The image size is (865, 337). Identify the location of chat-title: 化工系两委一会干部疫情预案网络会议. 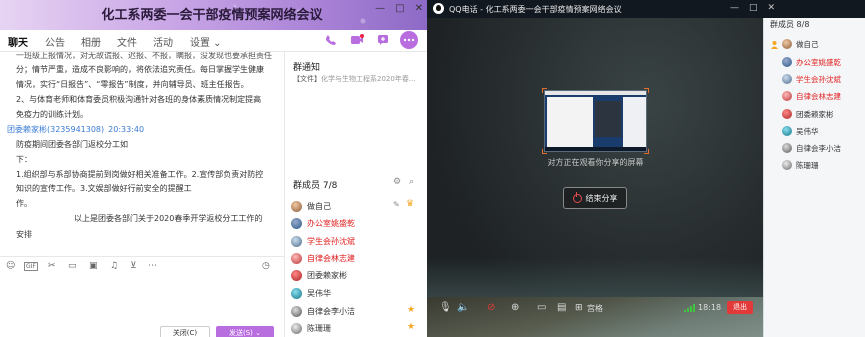
(212, 15).